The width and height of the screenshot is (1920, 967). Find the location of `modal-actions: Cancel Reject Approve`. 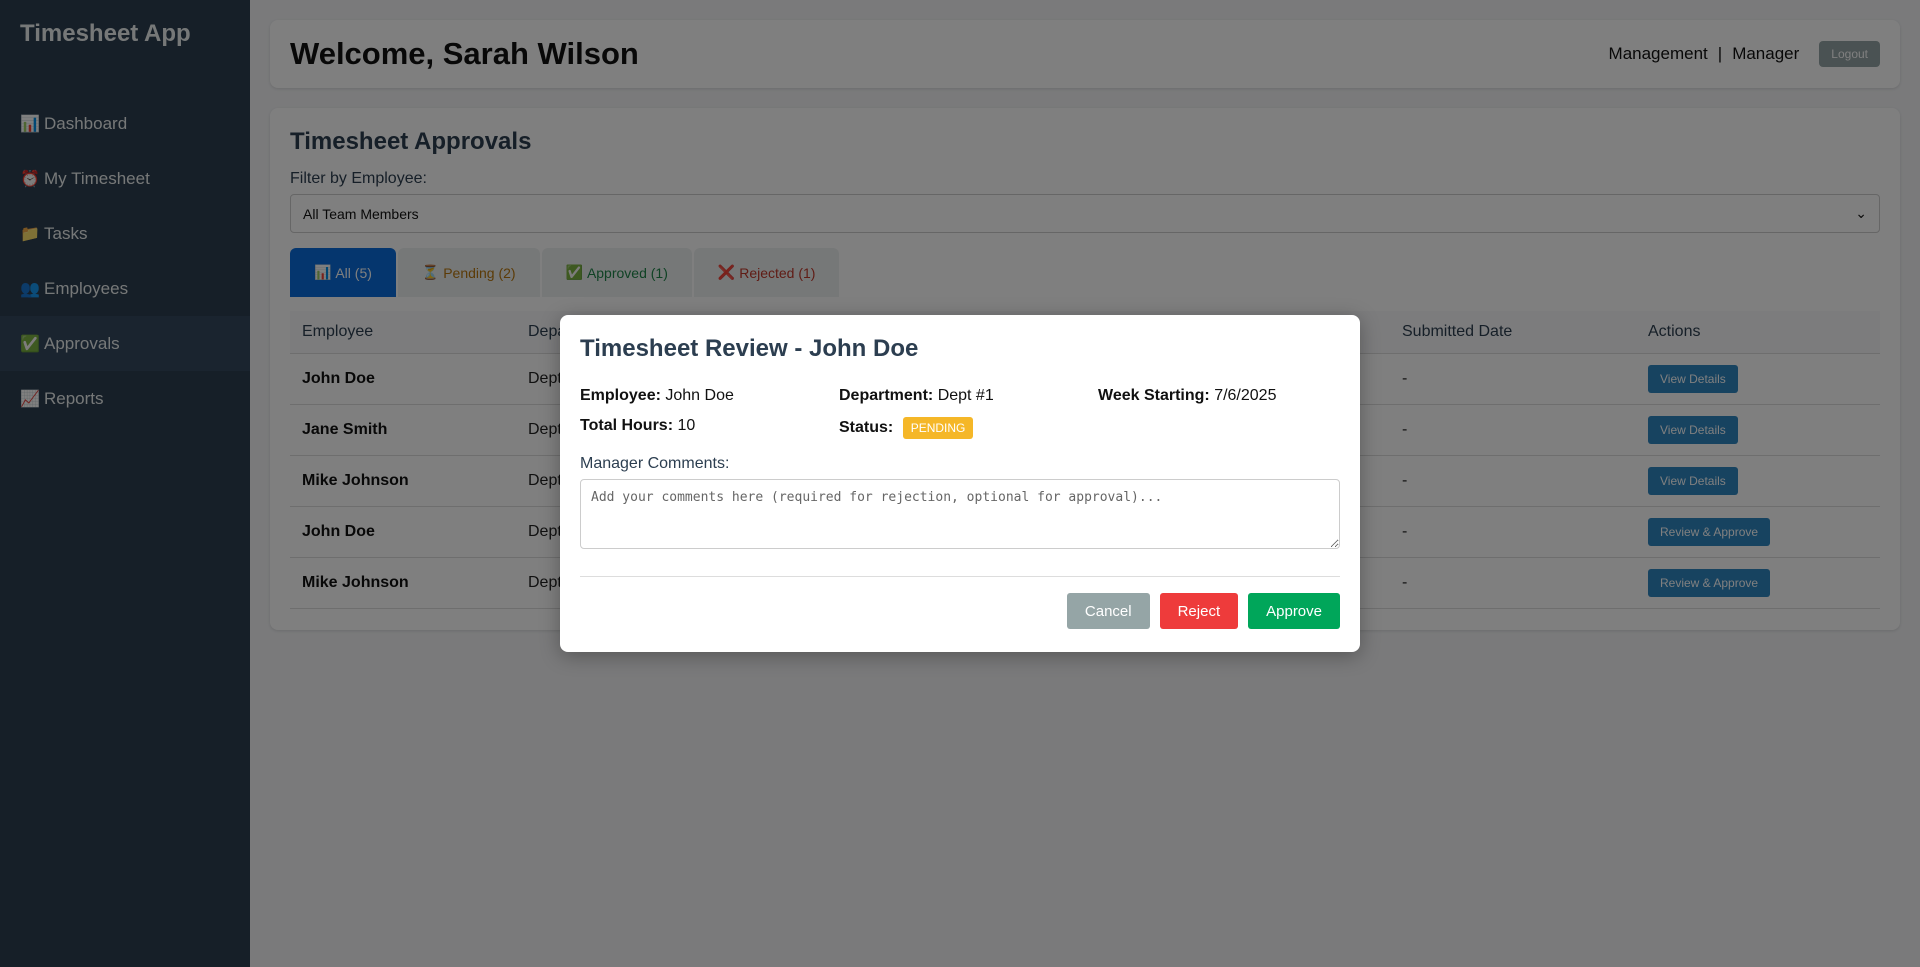

modal-actions: Cancel Reject Approve is located at coordinates (960, 611).